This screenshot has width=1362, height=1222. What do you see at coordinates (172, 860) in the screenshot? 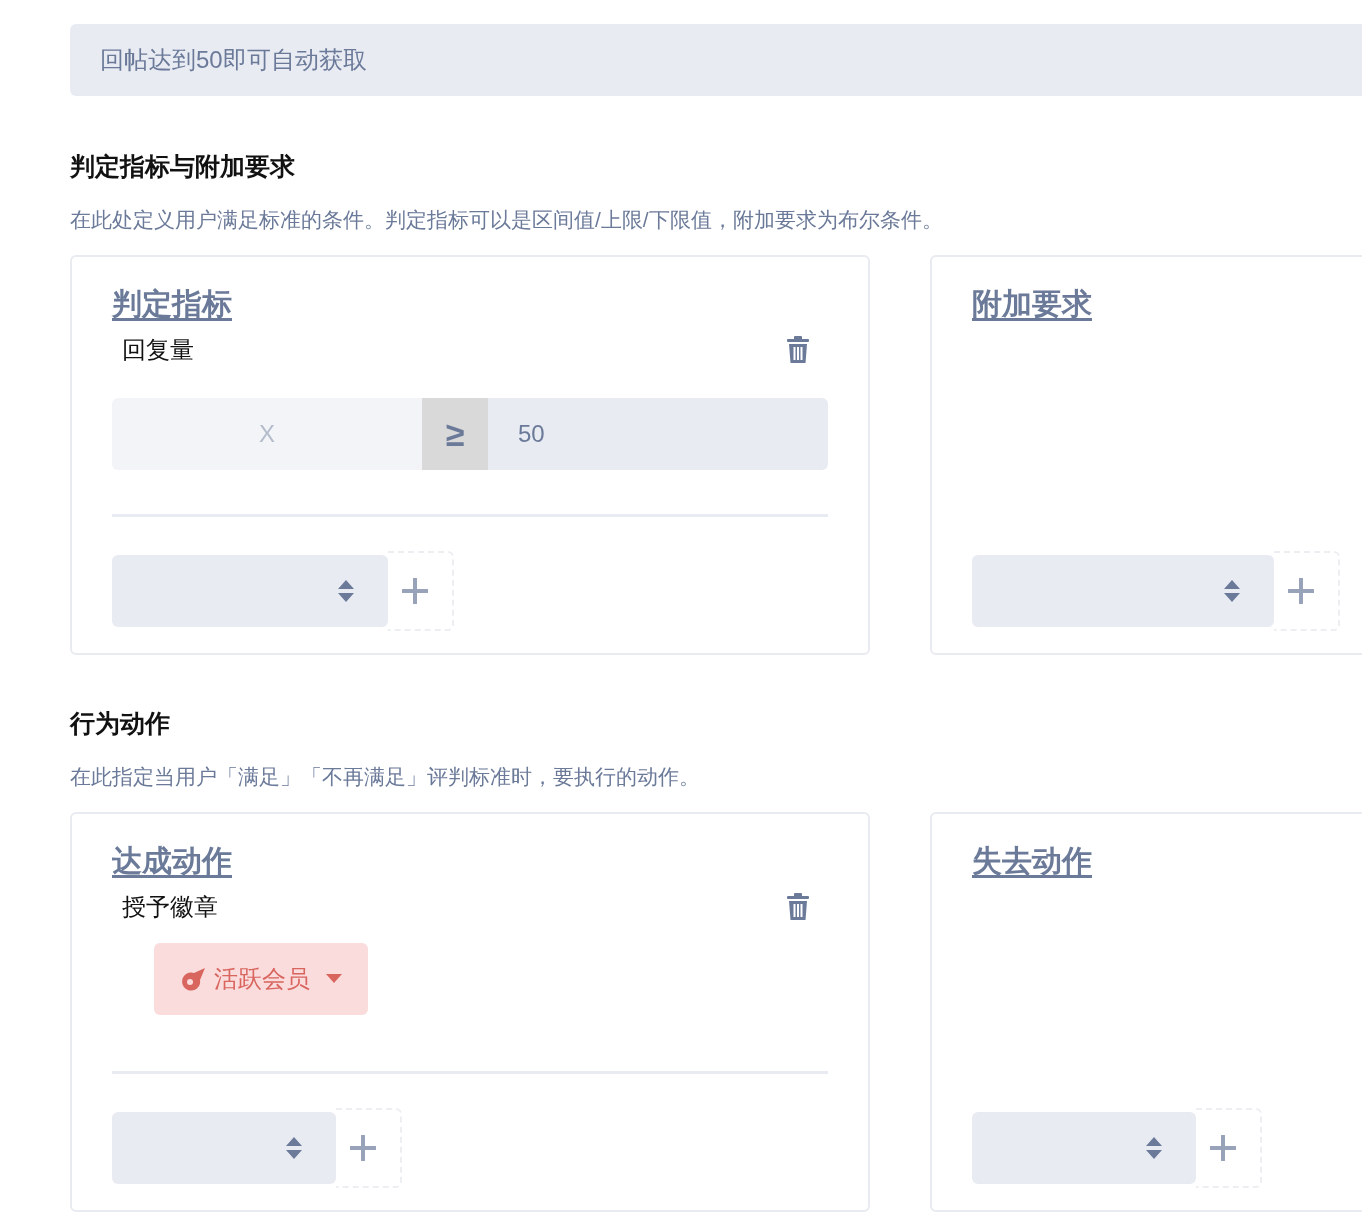
I see `panel-title: 达成动作` at bounding box center [172, 860].